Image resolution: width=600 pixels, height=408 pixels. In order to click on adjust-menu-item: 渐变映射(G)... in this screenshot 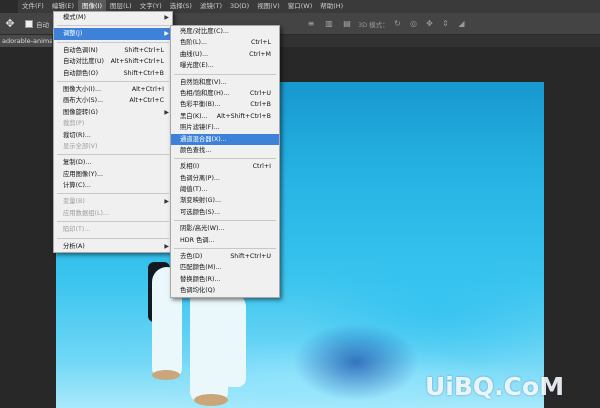, I will do `click(225, 200)`.